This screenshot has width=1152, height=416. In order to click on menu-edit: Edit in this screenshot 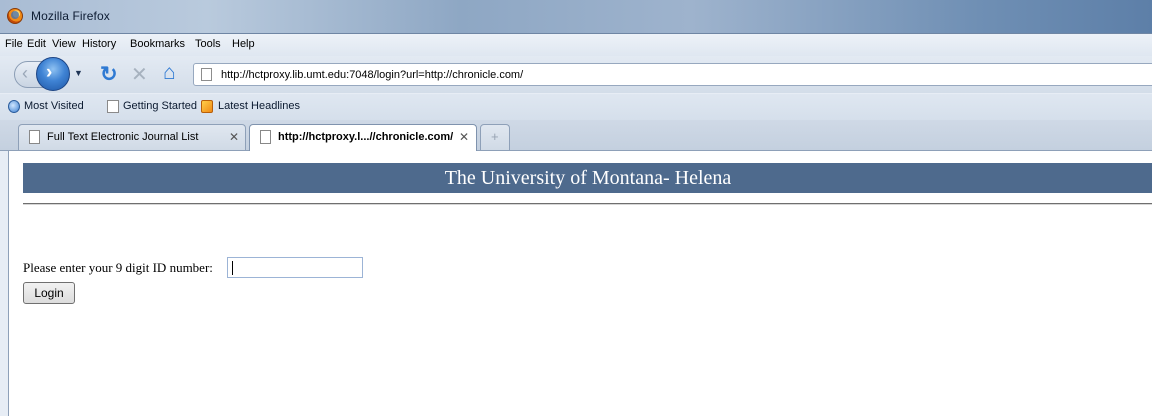, I will do `click(36, 44)`.